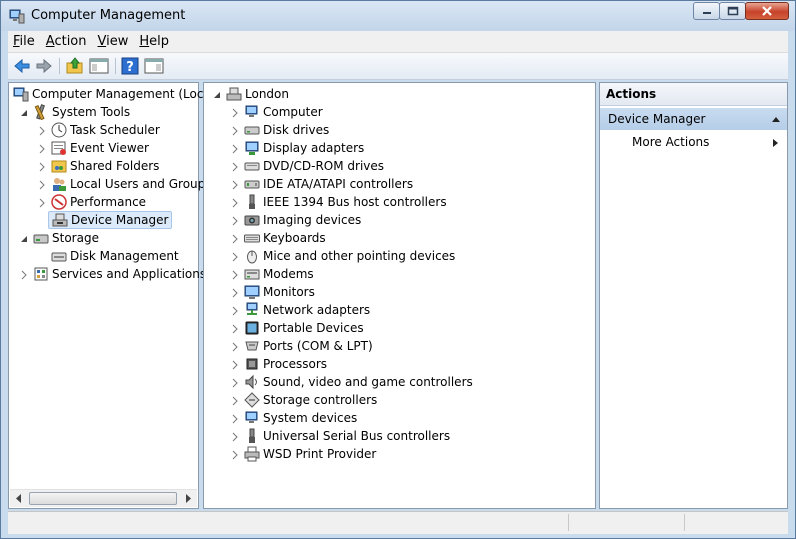 The width and height of the screenshot is (796, 539). I want to click on title-bar: Computer Management, so click(398, 16).